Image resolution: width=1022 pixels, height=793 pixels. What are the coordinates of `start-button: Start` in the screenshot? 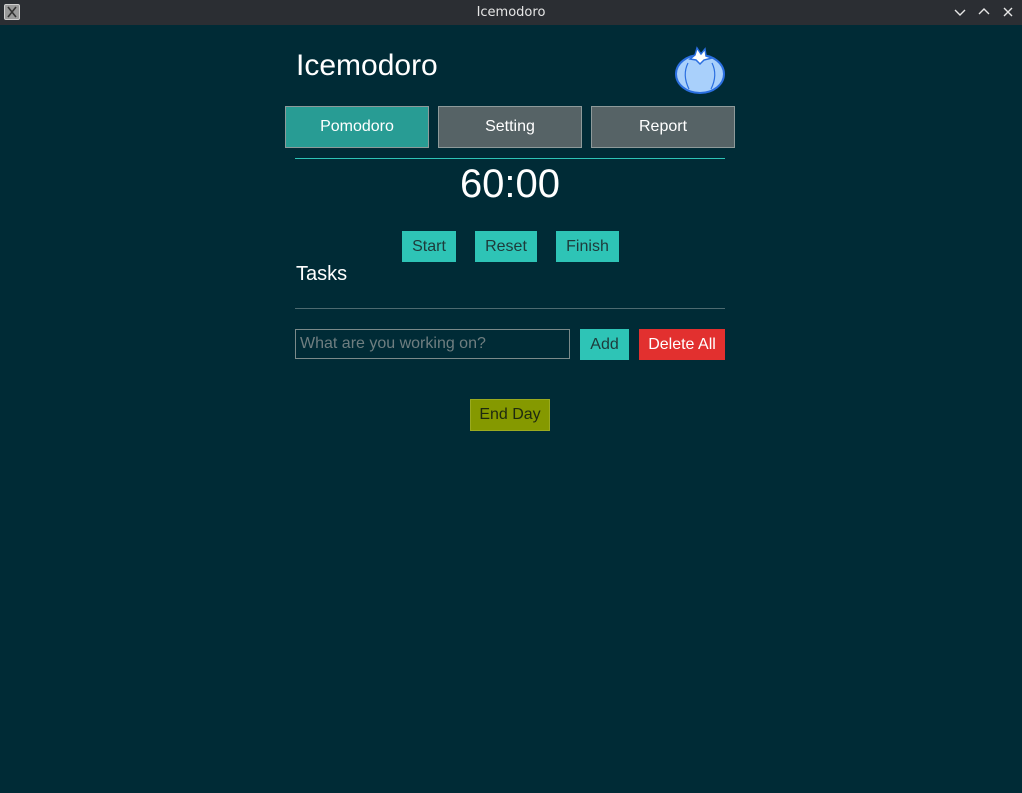 It's located at (429, 246).